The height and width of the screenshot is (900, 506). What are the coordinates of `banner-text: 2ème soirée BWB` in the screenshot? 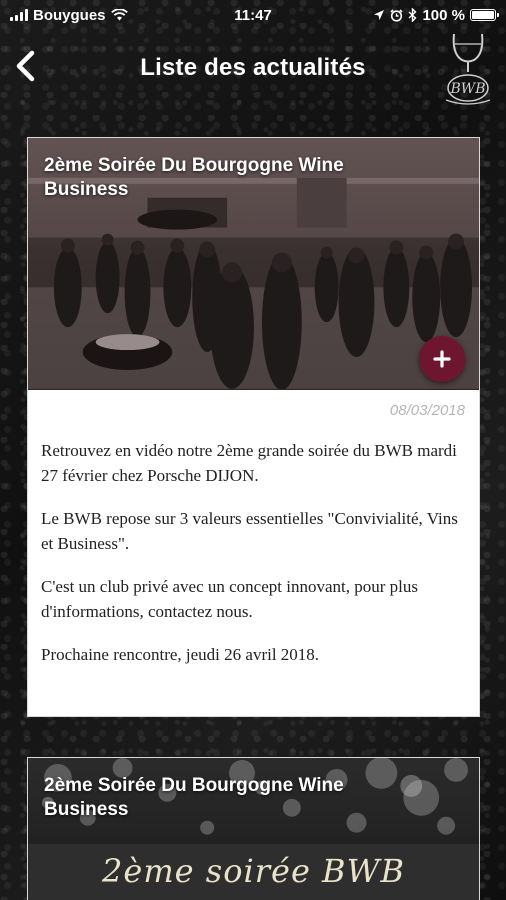 It's located at (253, 871).